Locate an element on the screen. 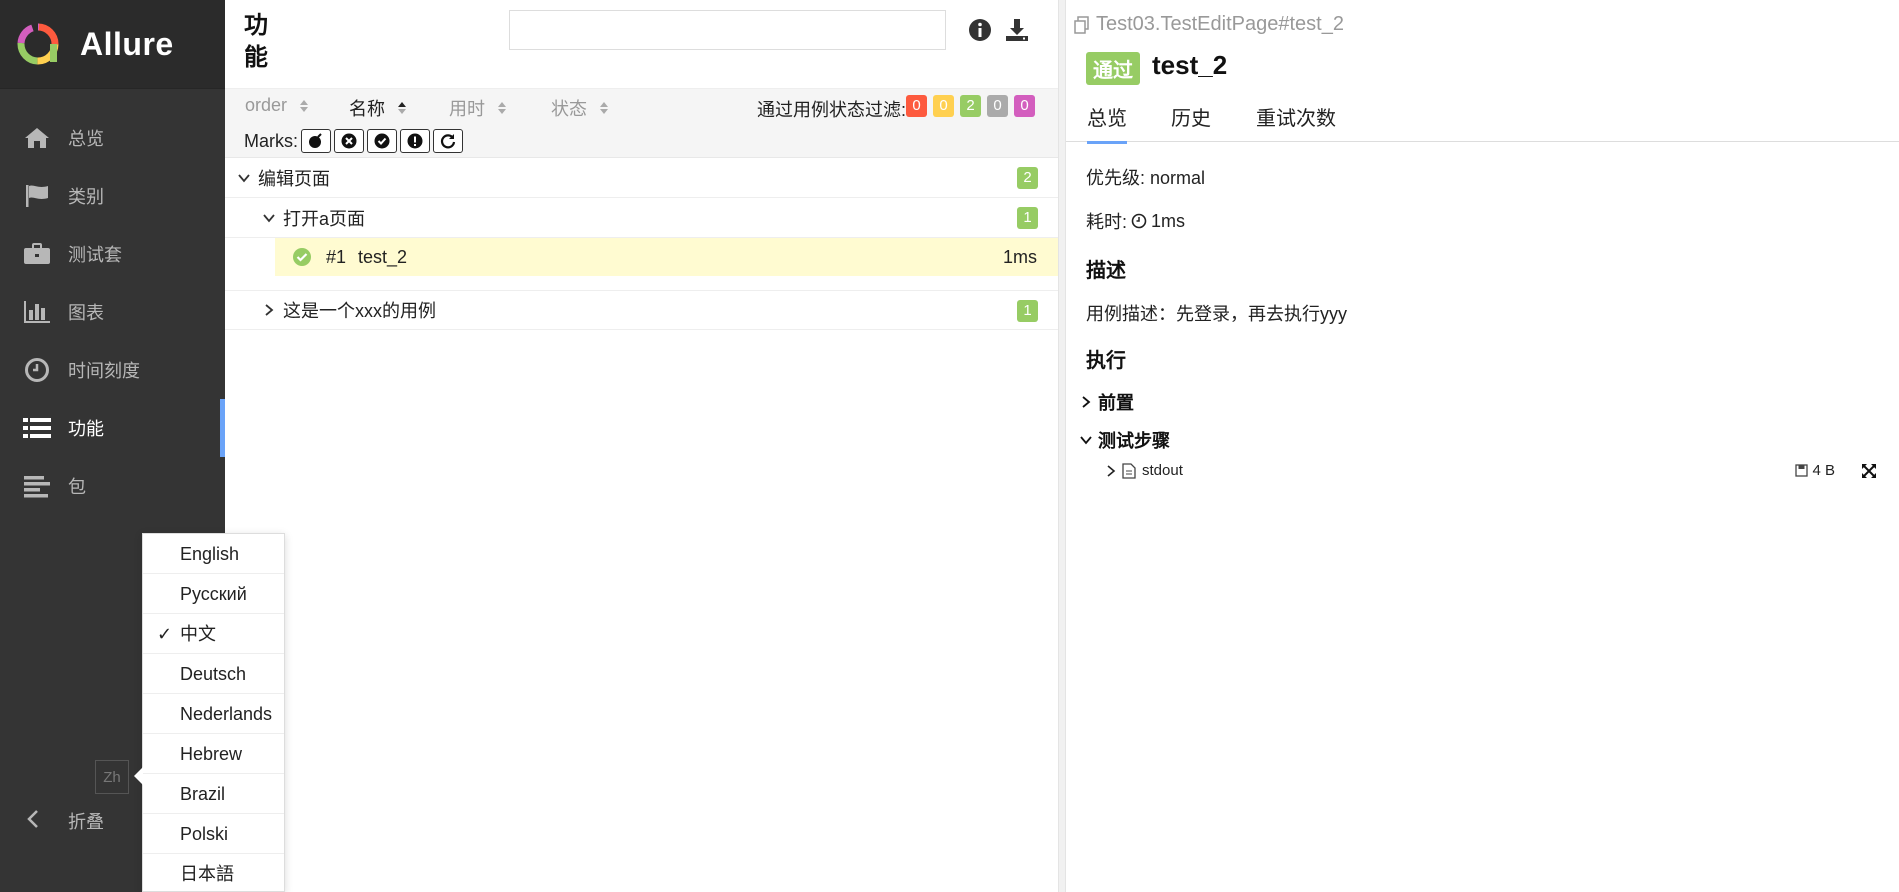  sidebar-item-suites: 测试套 is located at coordinates (112, 254).